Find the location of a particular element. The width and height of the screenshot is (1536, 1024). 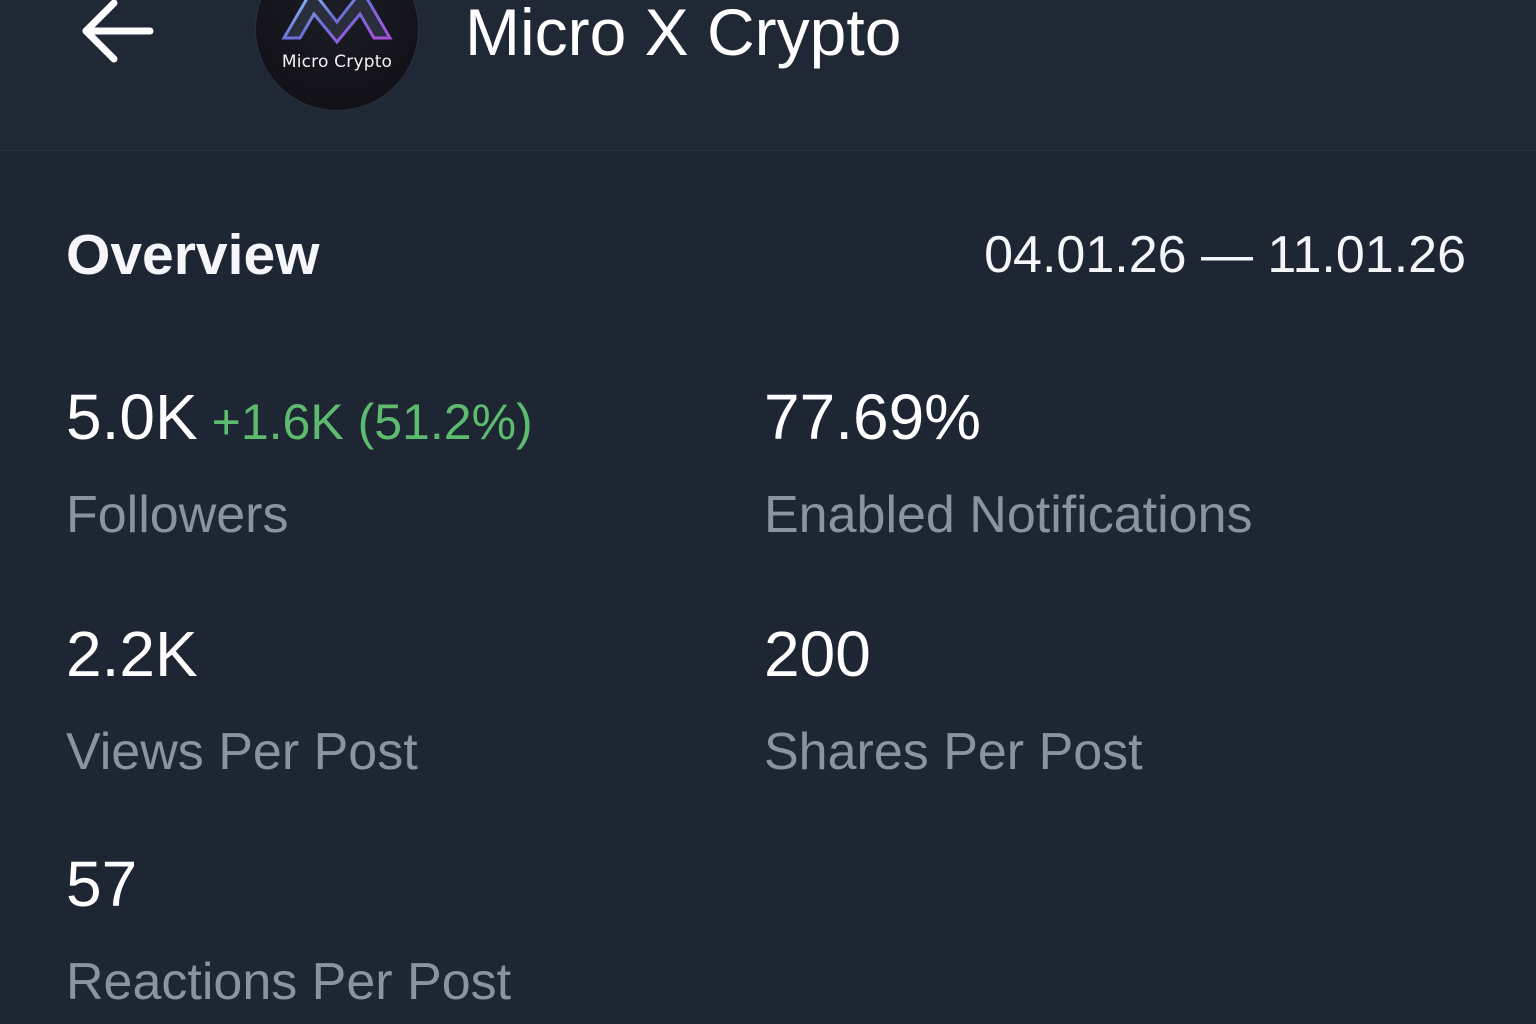

stat-value-row: 57 is located at coordinates (386, 893).